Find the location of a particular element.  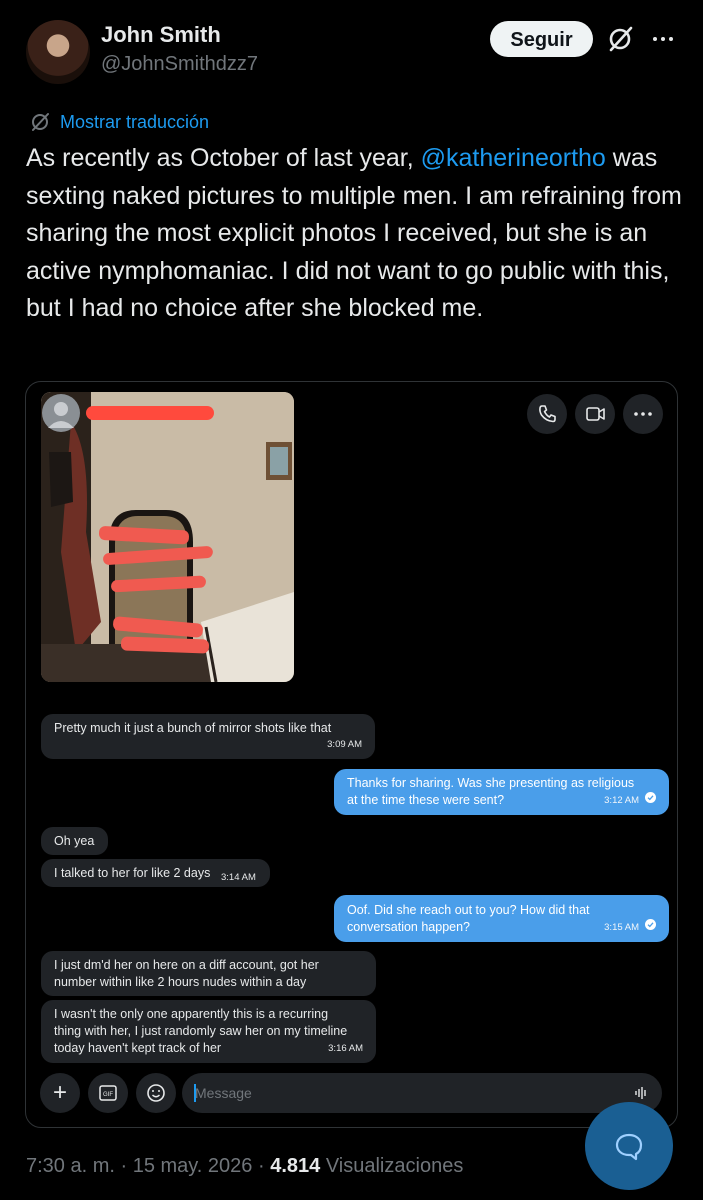

message-field is located at coordinates (422, 1093).